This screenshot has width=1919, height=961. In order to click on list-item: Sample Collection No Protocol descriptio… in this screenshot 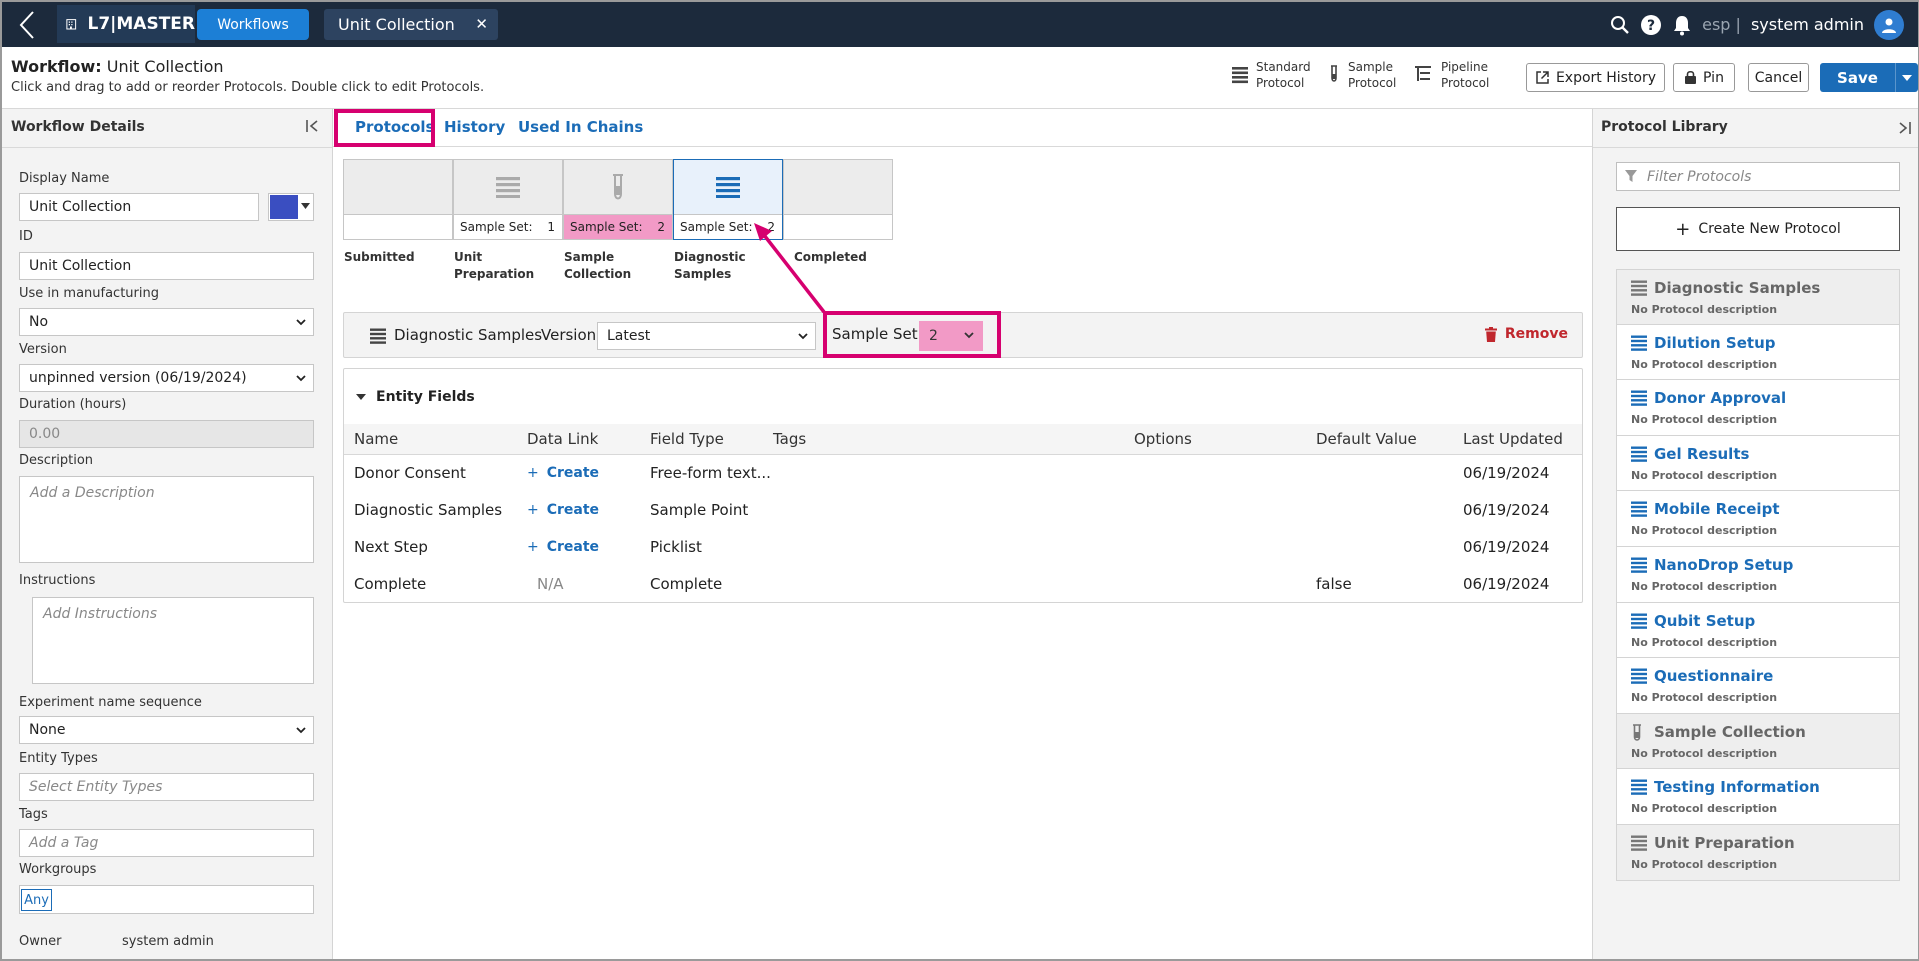, I will do `click(1758, 741)`.